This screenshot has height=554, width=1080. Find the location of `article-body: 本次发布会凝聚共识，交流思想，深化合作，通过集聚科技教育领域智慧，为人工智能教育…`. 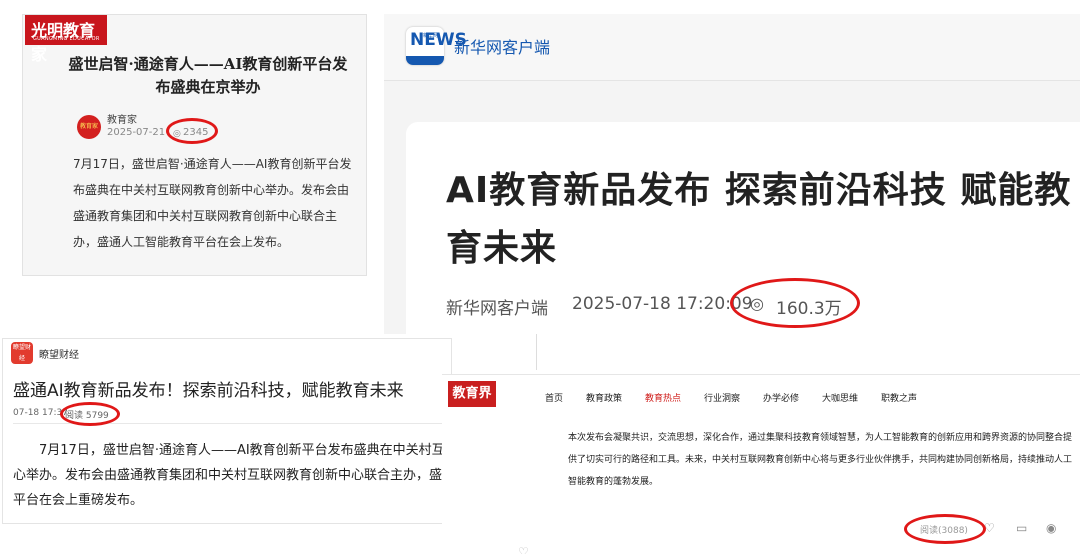

article-body: 本次发布会凝聚共识，交流思想，深化合作，通过集聚科技教育领域智慧，为人工智能教育… is located at coordinates (820, 460).